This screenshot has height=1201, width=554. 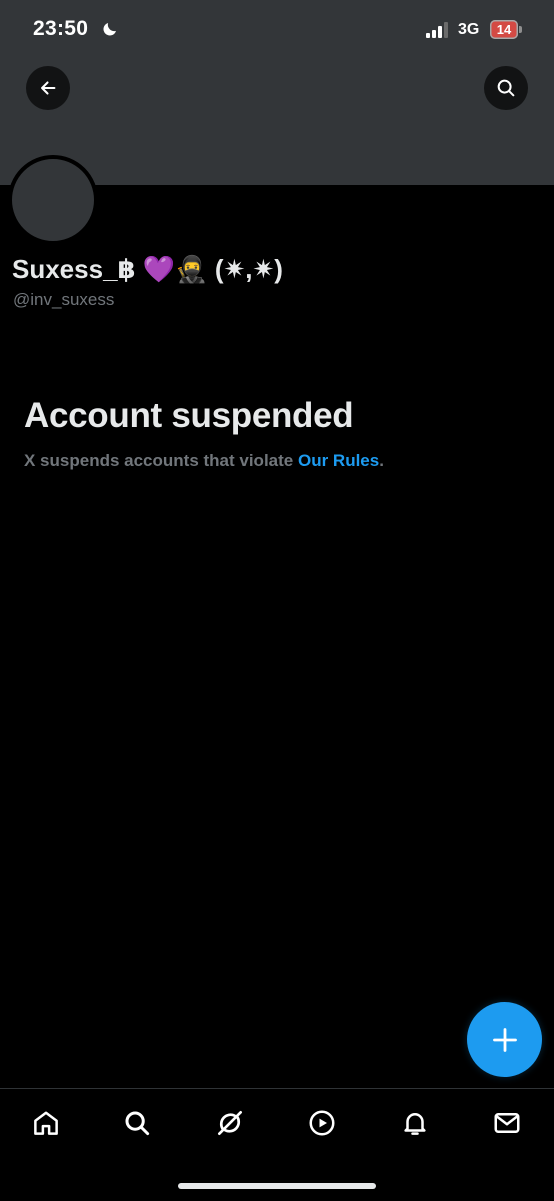 I want to click on nav-home, so click(x=46, y=1123).